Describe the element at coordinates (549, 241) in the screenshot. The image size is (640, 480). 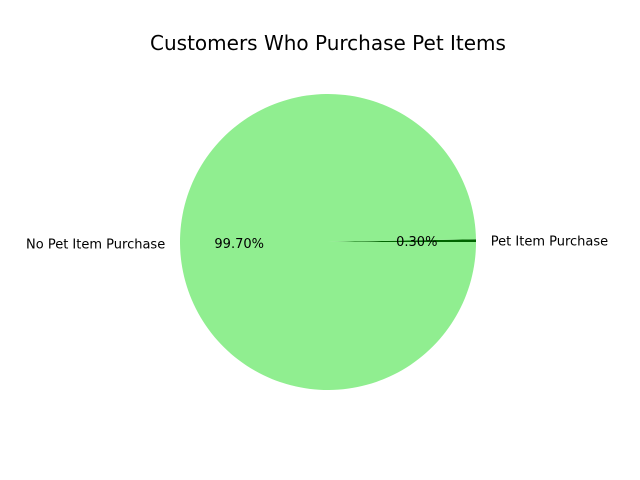
I see `pie-slice-label-0: Pet Item Purchase` at that location.